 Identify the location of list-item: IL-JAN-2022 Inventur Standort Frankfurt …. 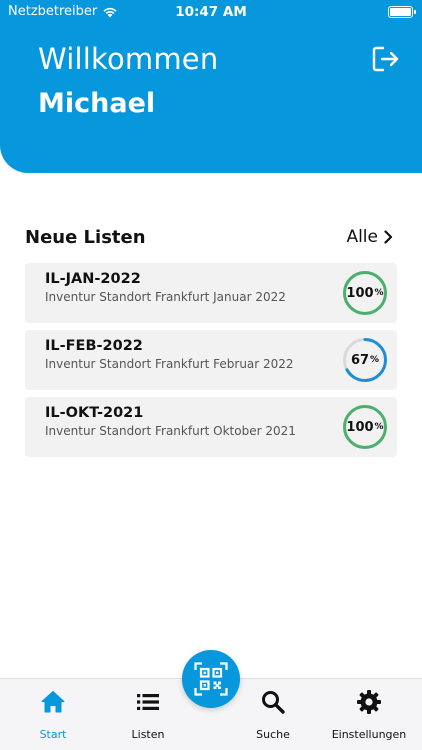
(211, 293).